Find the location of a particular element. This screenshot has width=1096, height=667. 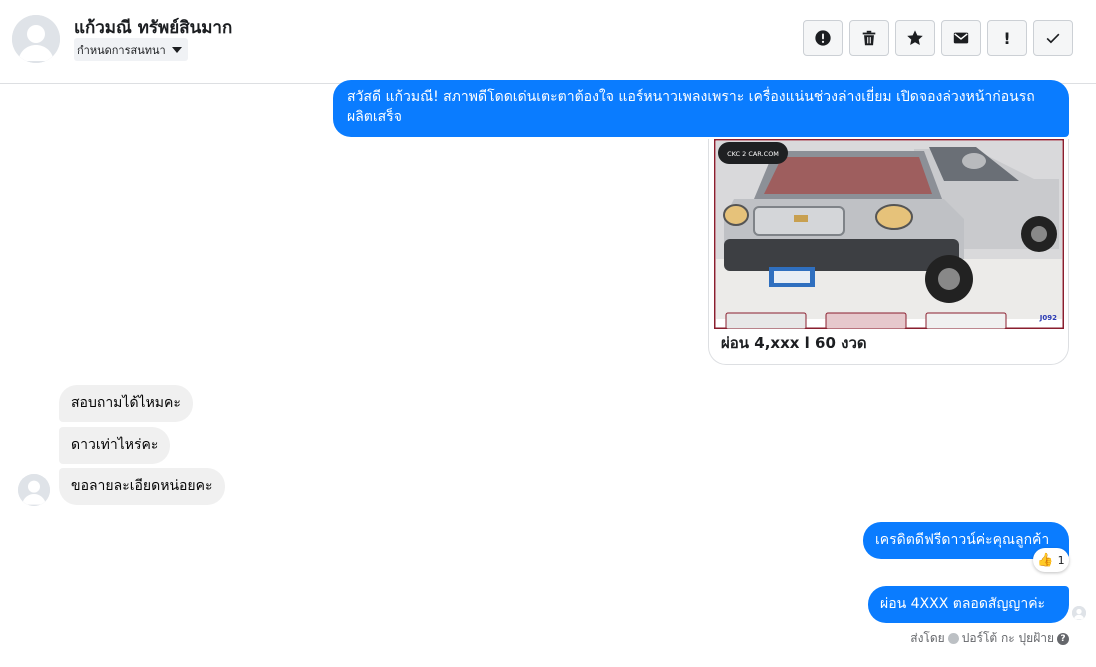

exclamation-icon: ! is located at coordinates (1007, 38).